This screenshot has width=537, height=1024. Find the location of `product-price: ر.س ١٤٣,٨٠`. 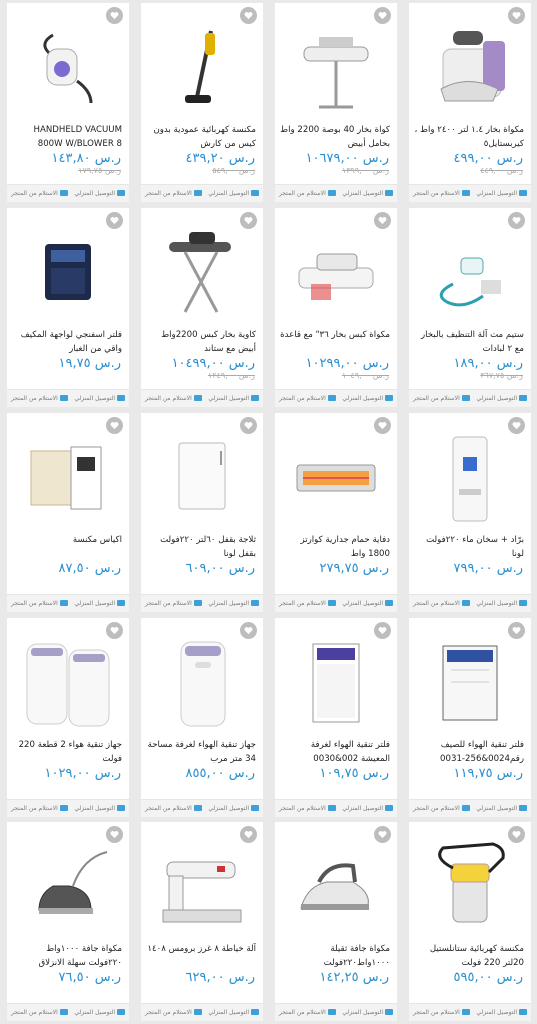

product-price: ر.س ١٤٣,٨٠ is located at coordinates (86, 158).